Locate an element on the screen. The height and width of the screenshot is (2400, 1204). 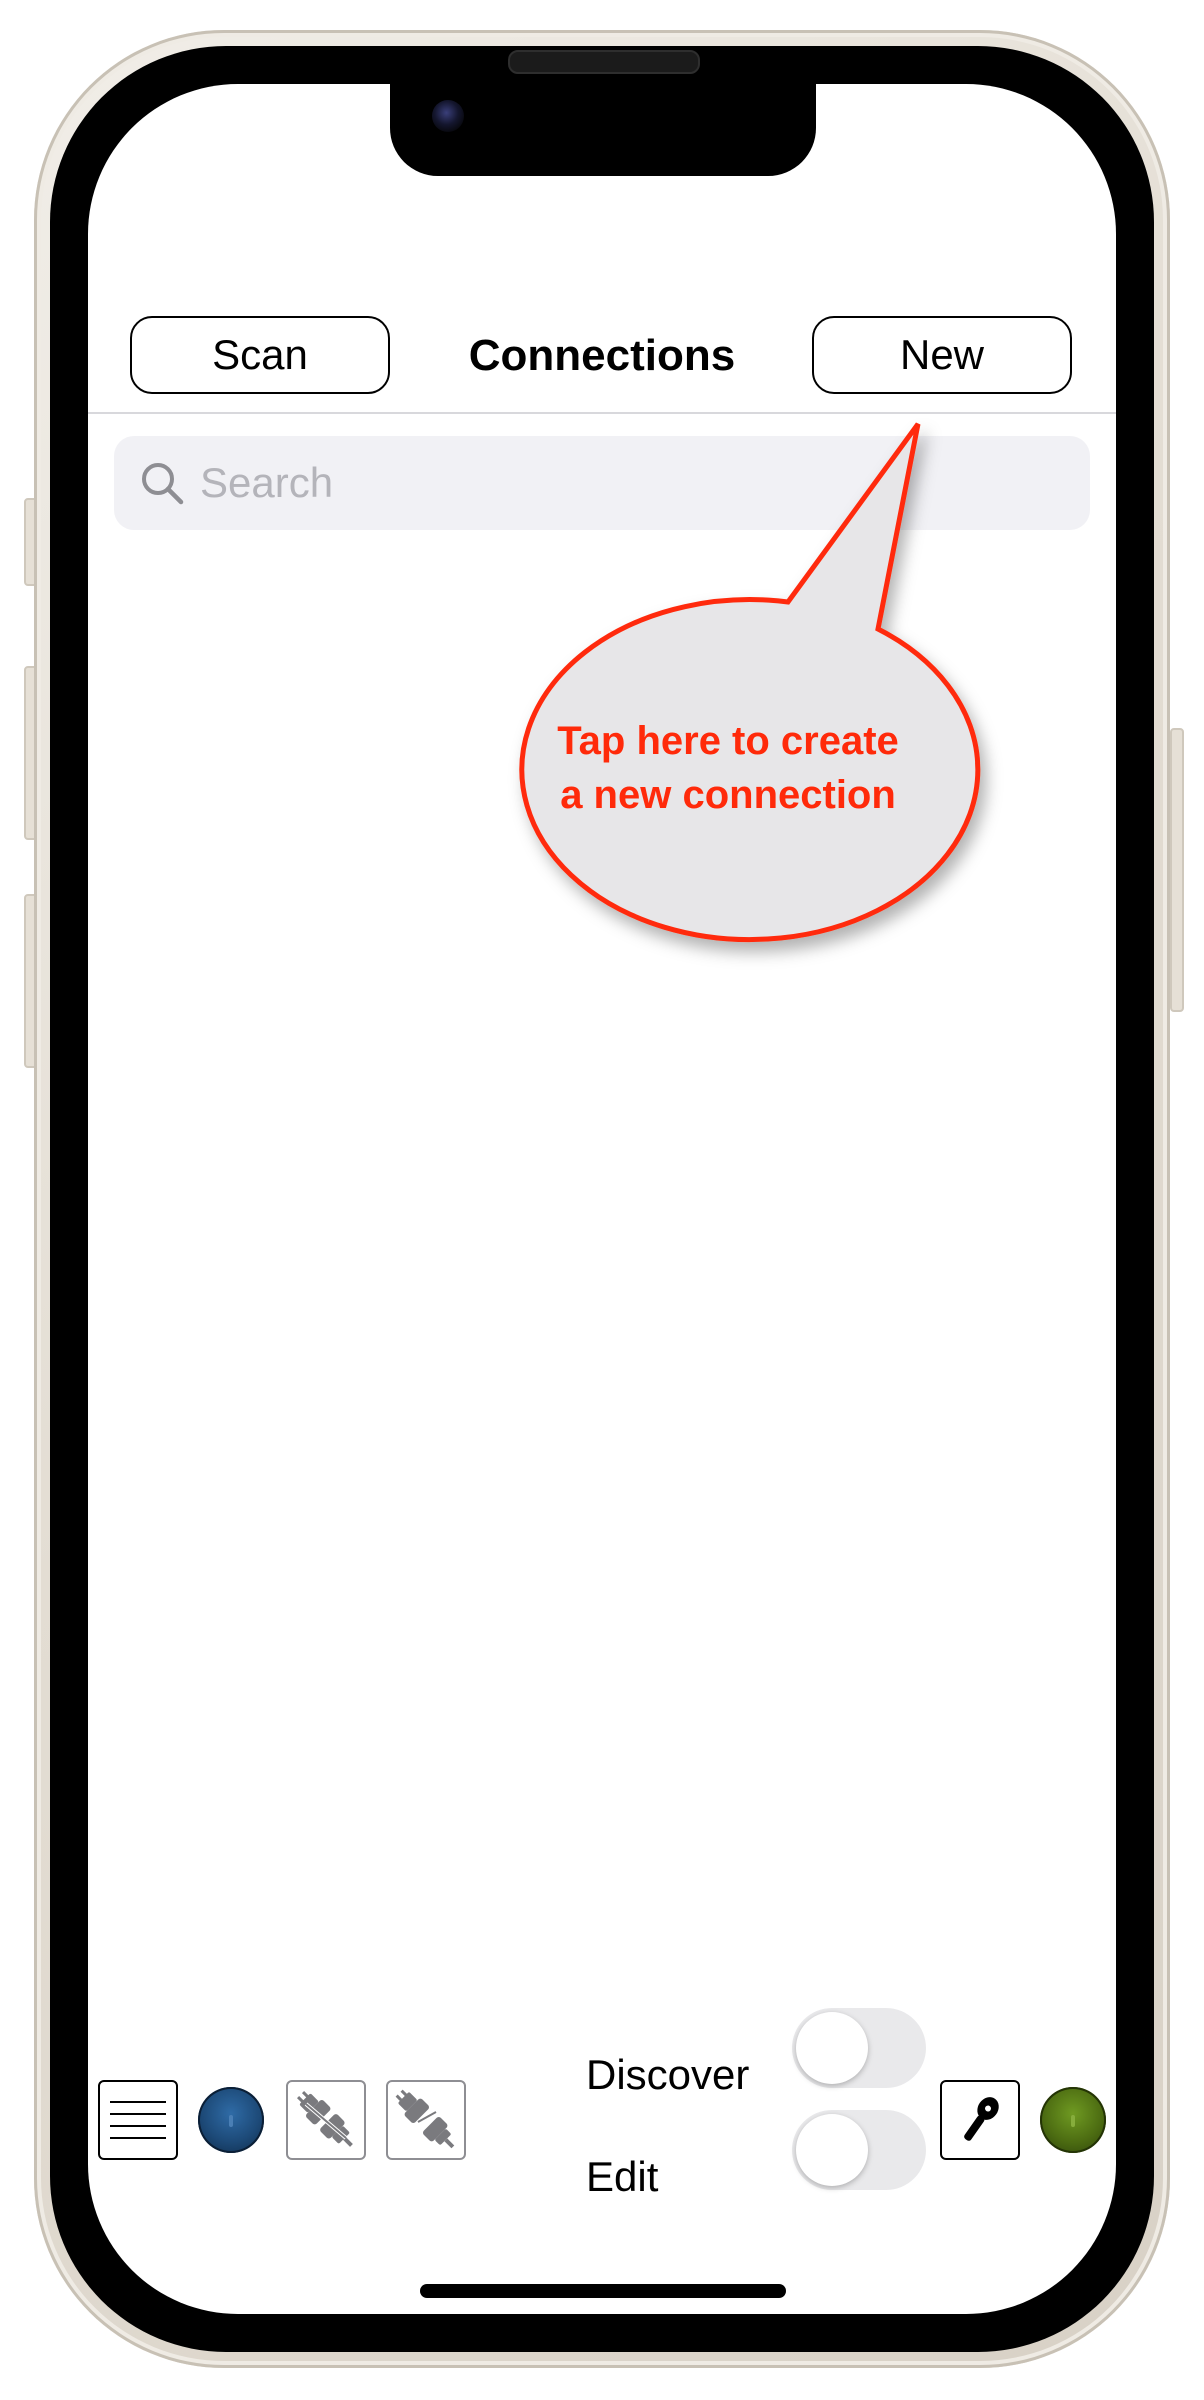
edit-label: Edit is located at coordinates (622, 2176).